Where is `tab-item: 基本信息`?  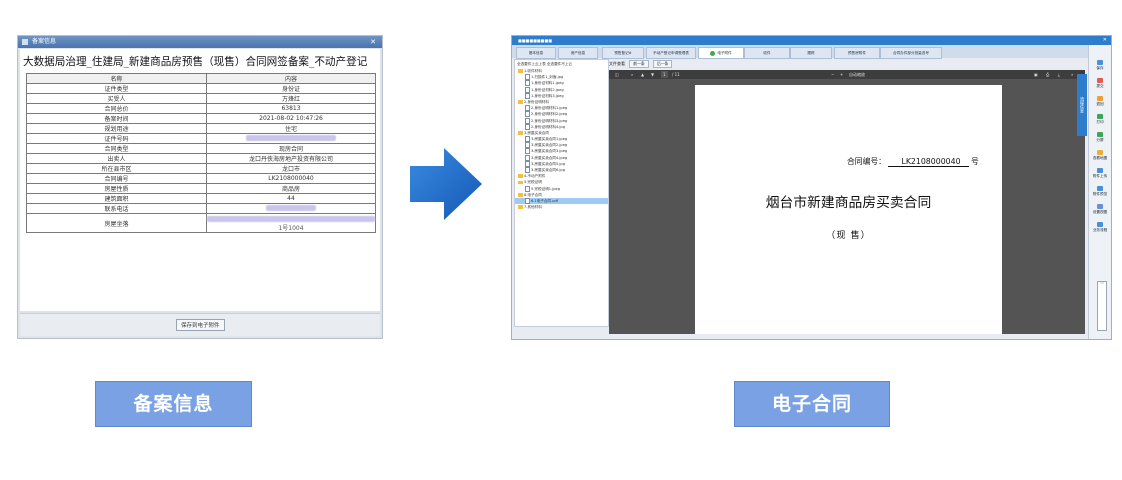 tab-item: 基本信息 is located at coordinates (536, 53).